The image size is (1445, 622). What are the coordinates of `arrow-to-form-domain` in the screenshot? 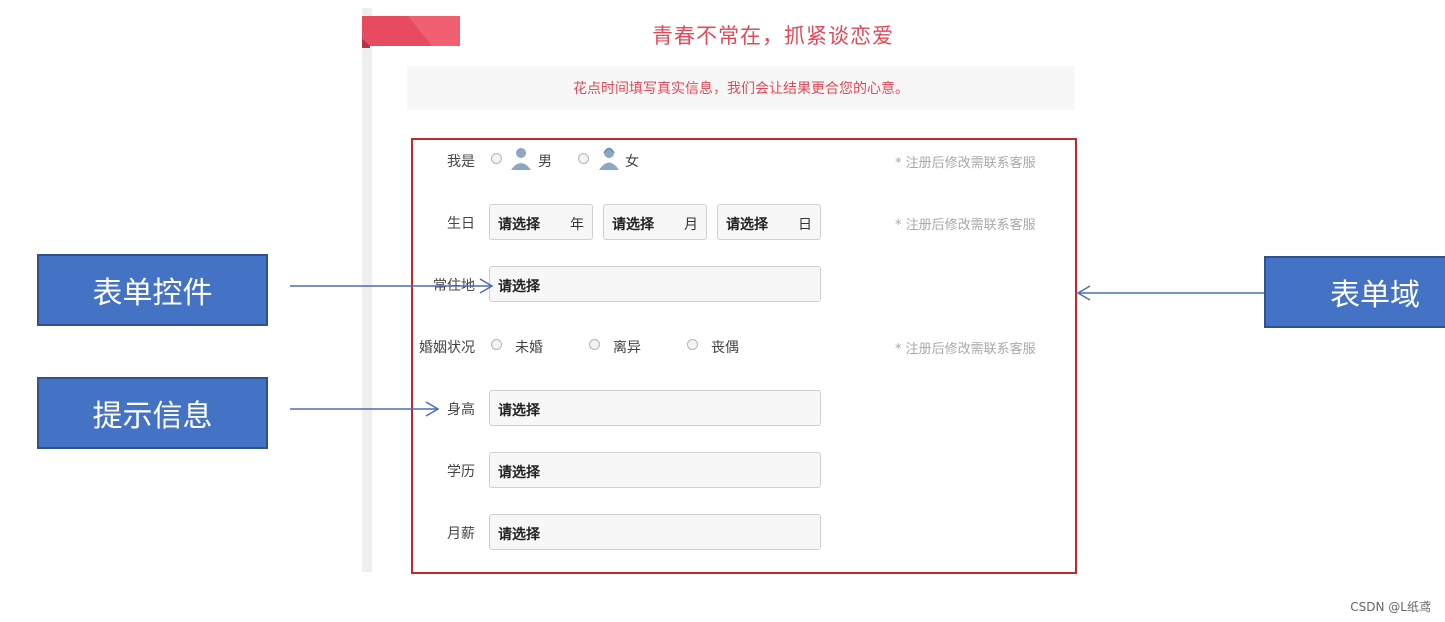 It's located at (1170, 293).